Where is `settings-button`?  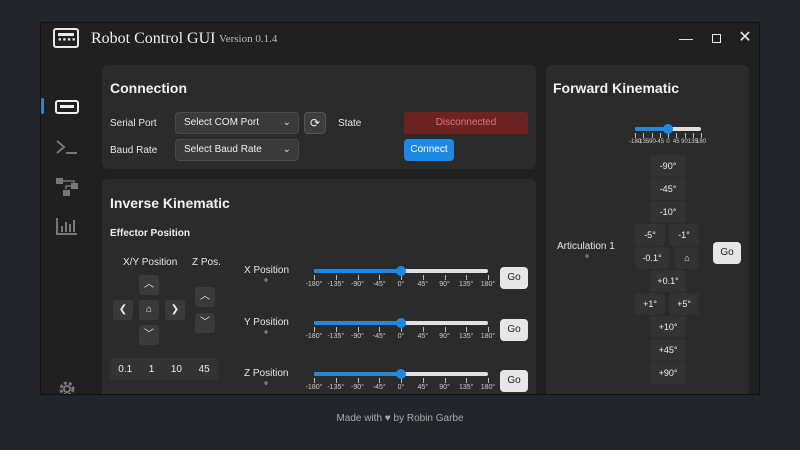
settings-button is located at coordinates (67, 384).